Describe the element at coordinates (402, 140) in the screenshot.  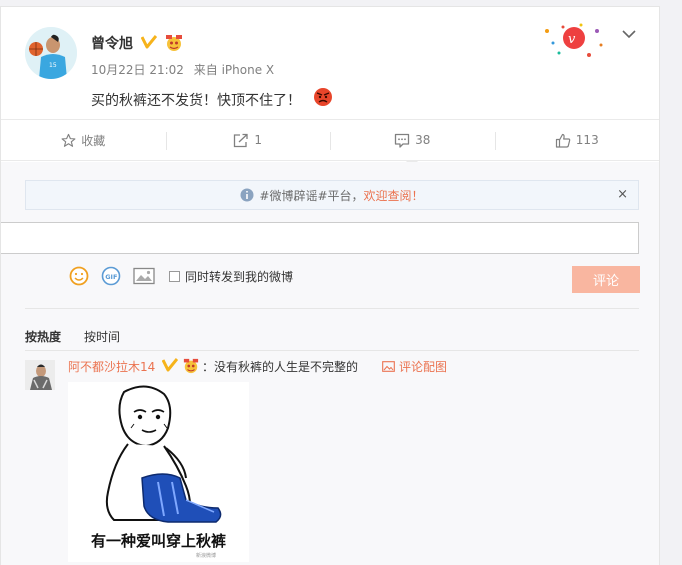
I see `comment-icon` at that location.